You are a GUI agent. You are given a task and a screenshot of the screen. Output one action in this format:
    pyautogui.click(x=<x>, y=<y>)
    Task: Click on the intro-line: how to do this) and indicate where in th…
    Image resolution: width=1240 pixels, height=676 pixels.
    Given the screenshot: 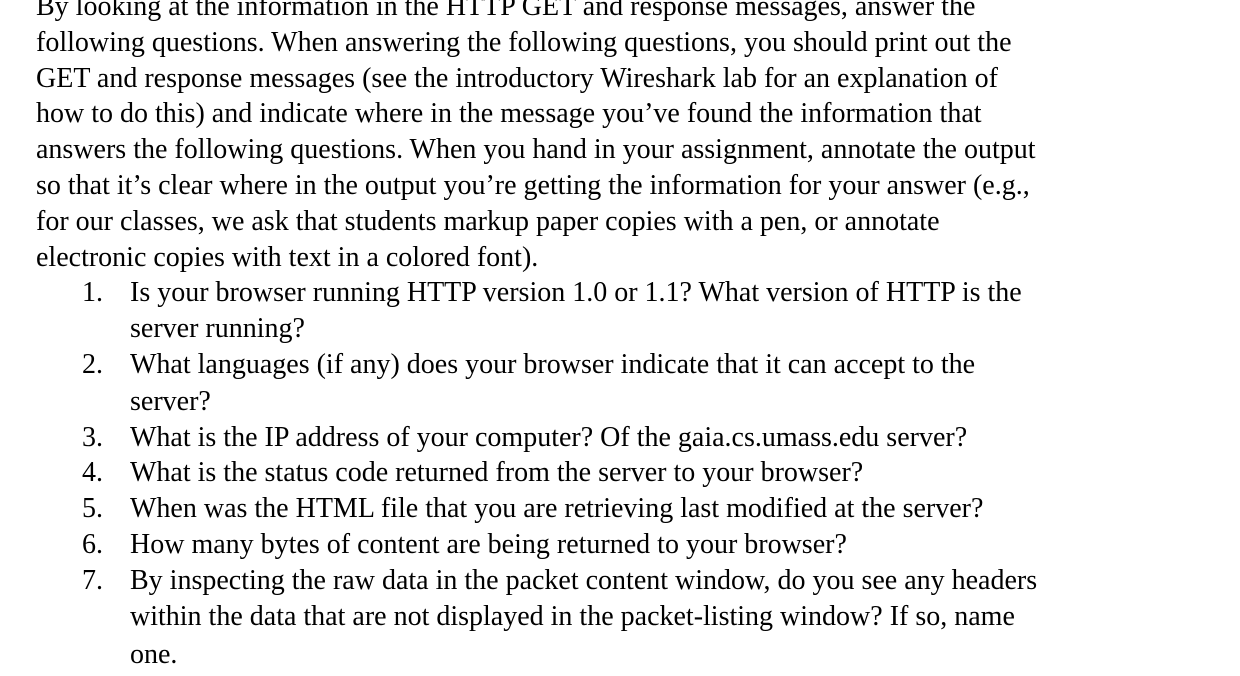 What is the action you would take?
    pyautogui.click(x=509, y=114)
    